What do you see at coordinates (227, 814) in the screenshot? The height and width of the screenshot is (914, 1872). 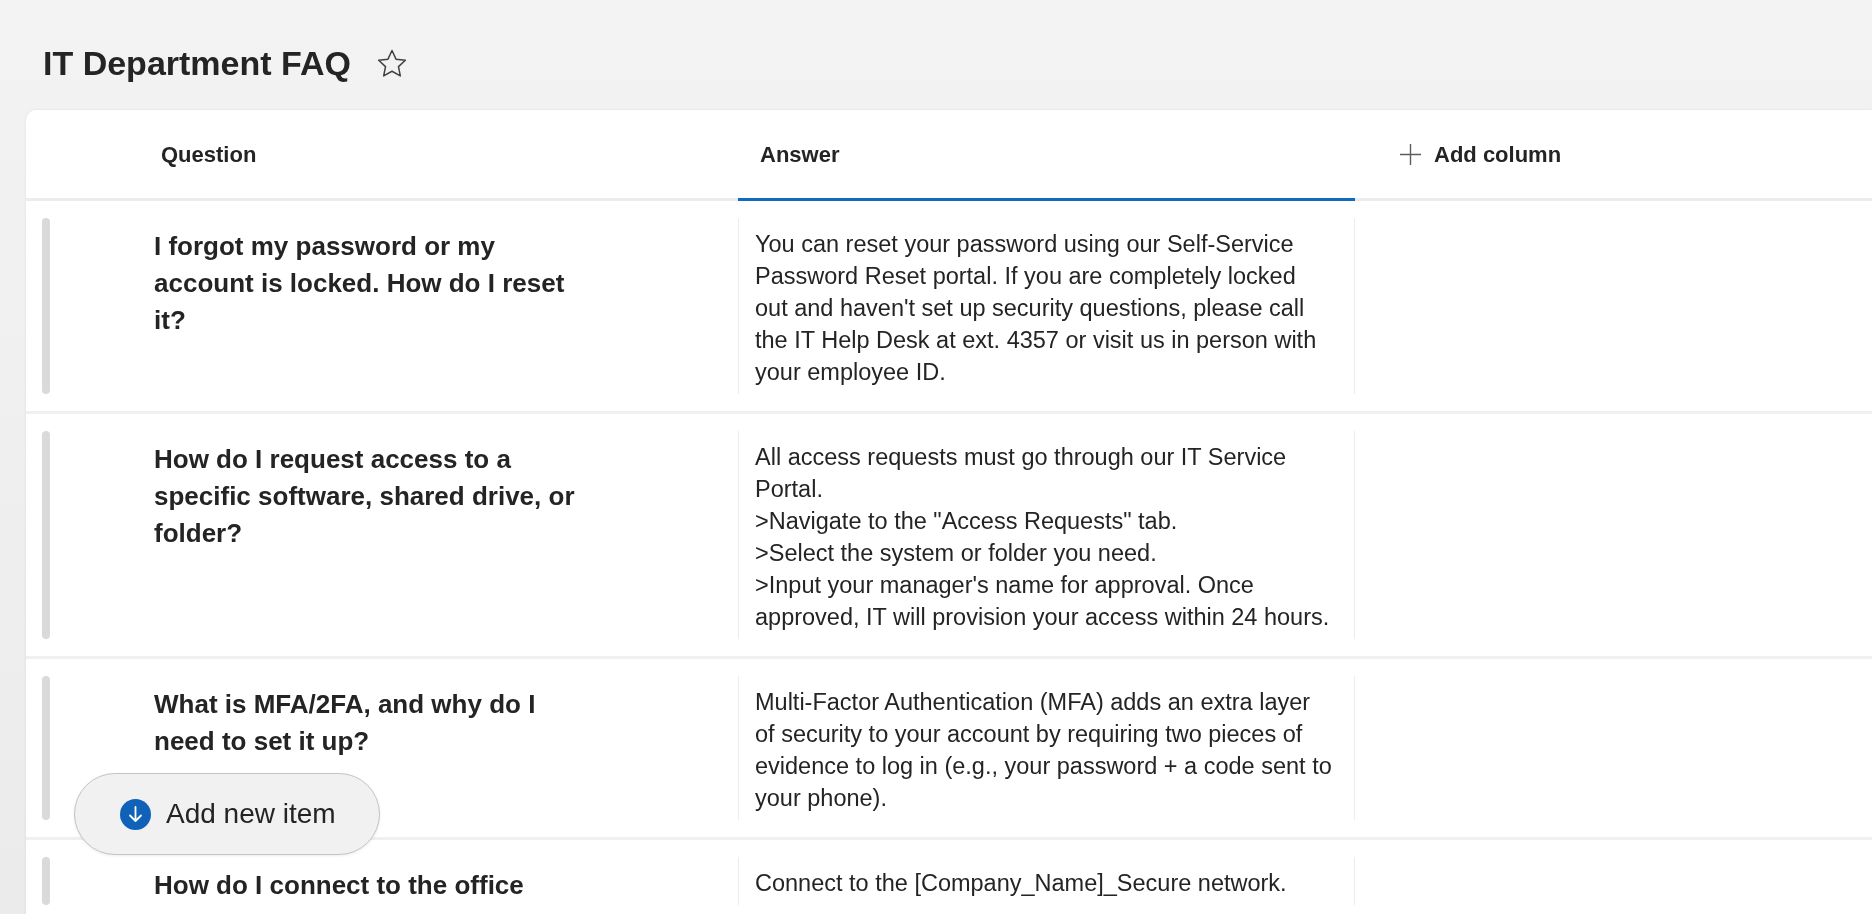 I see `add-item-button: Add new item` at bounding box center [227, 814].